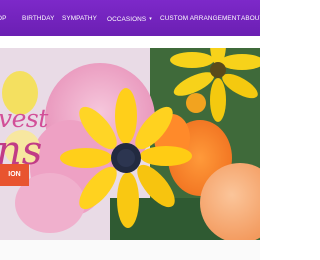 The width and height of the screenshot is (320, 260). What do you see at coordinates (3, 19) in the screenshot?
I see `nav-item-shop: OP` at bounding box center [3, 19].